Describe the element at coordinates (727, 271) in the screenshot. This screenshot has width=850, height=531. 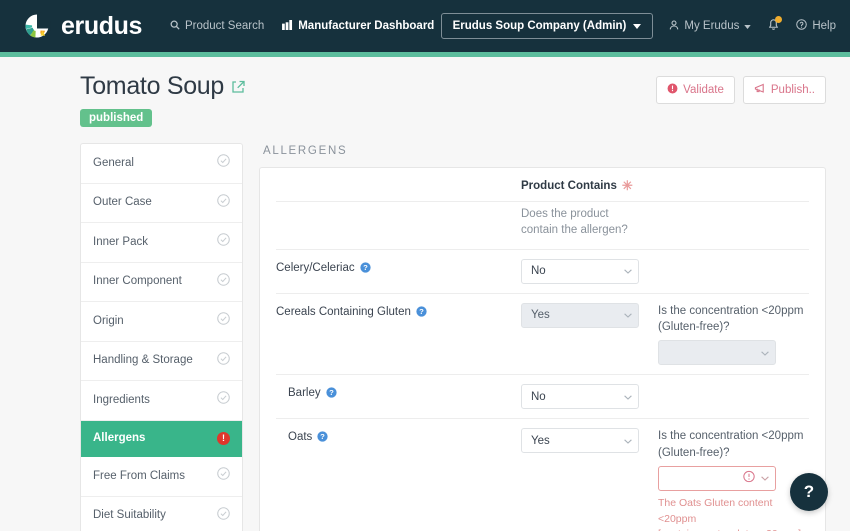
I see `allergen-followup-cell` at that location.